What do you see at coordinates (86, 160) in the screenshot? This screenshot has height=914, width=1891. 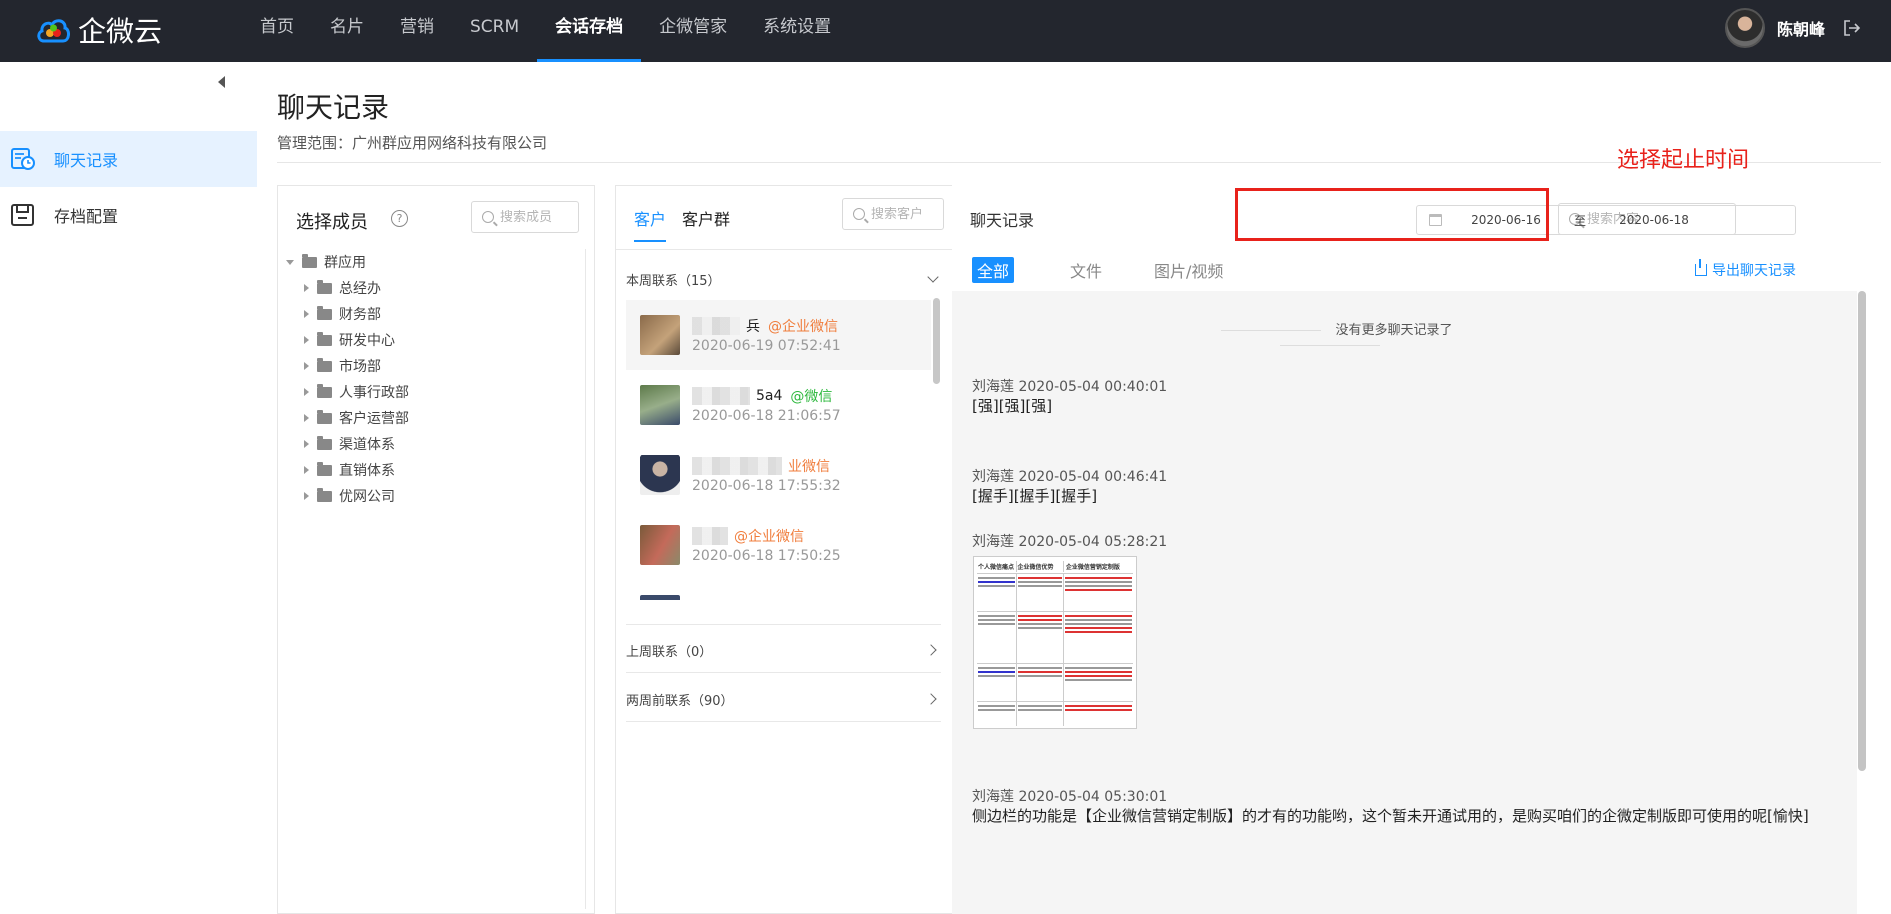 I see `sidebar-item-label: 聊天记录` at bounding box center [86, 160].